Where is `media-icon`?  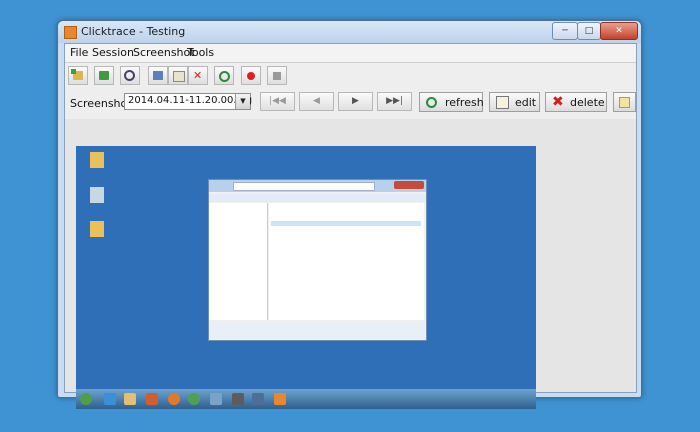
media-icon is located at coordinates (152, 399).